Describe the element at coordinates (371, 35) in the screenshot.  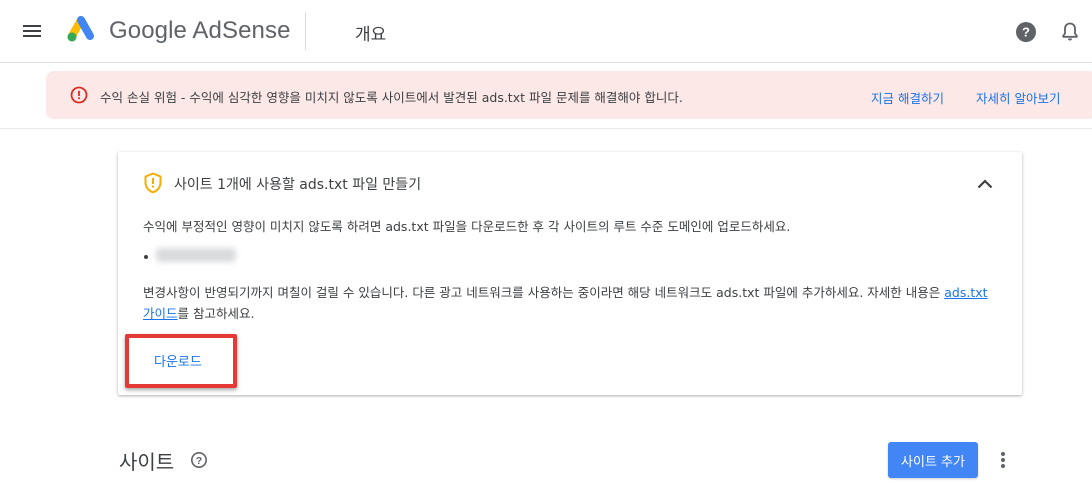
I see `page-title: 개요` at that location.